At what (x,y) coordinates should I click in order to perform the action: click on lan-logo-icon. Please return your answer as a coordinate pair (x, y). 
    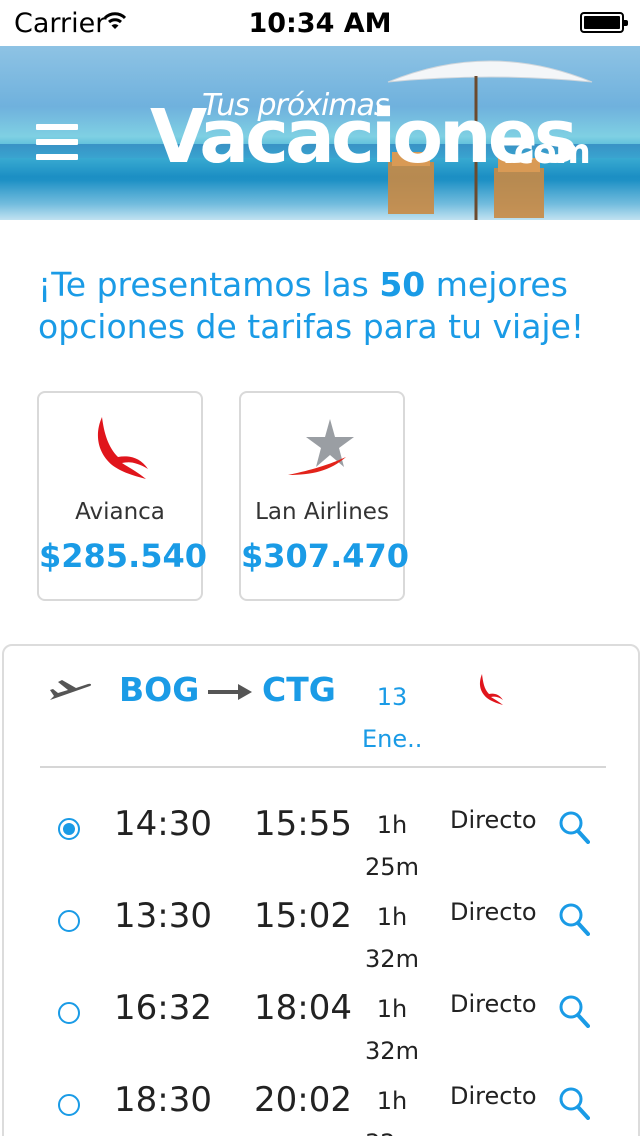
    Looking at the image, I should click on (321, 447).